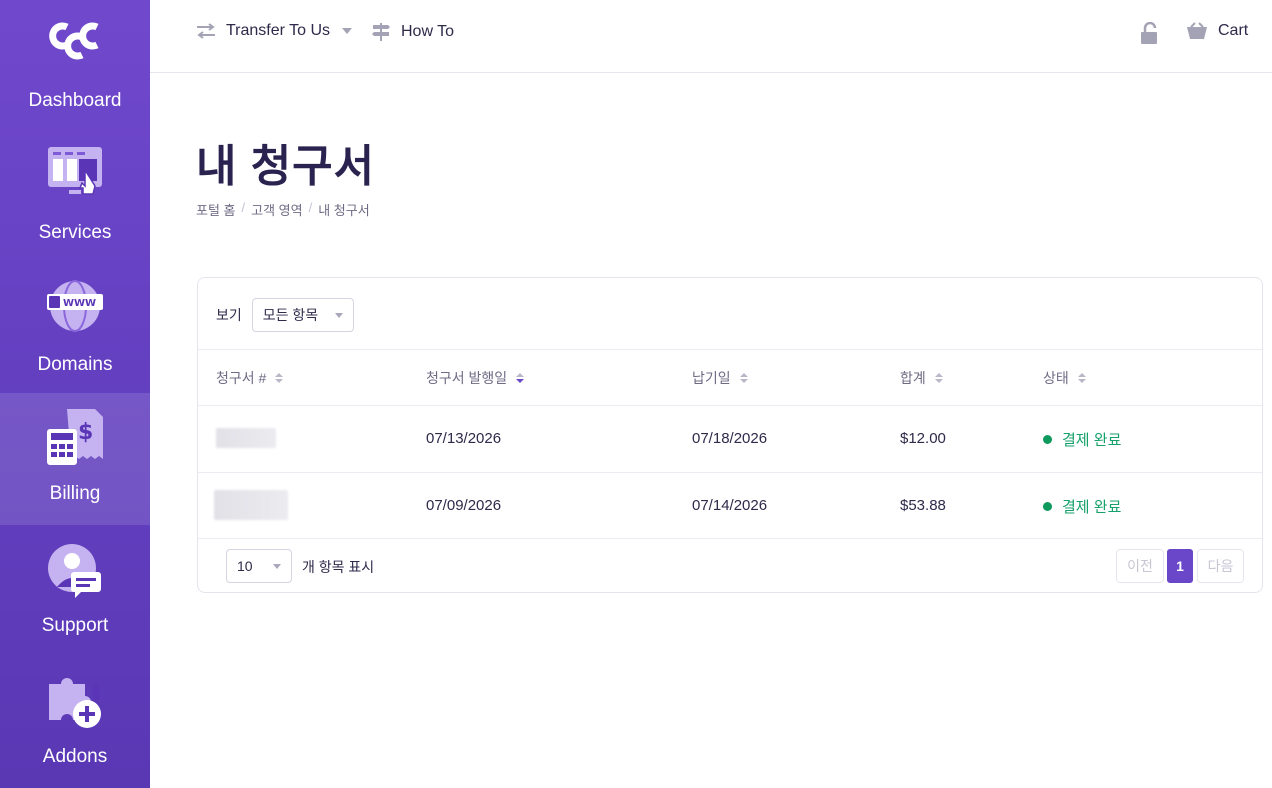  What do you see at coordinates (241, 378) in the screenshot?
I see `column-header-label: 청구서 #` at bounding box center [241, 378].